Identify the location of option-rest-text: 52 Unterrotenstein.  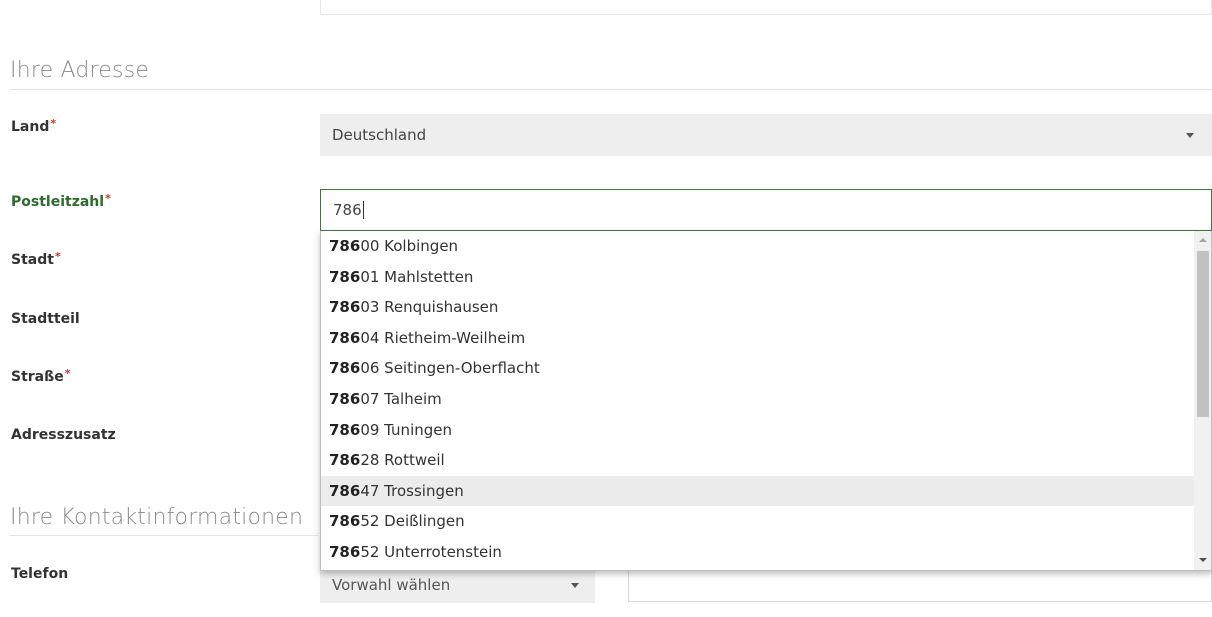
(431, 552).